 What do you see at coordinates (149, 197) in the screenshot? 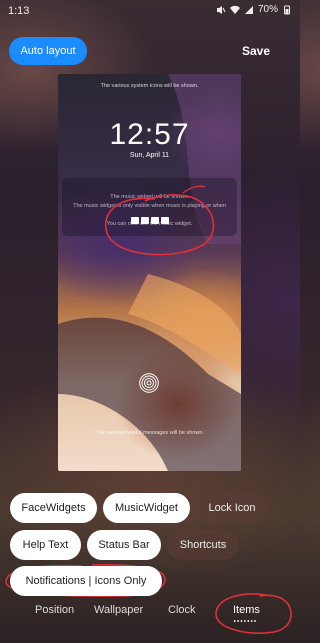
I see `music-line: The music widget will be shown.` at bounding box center [149, 197].